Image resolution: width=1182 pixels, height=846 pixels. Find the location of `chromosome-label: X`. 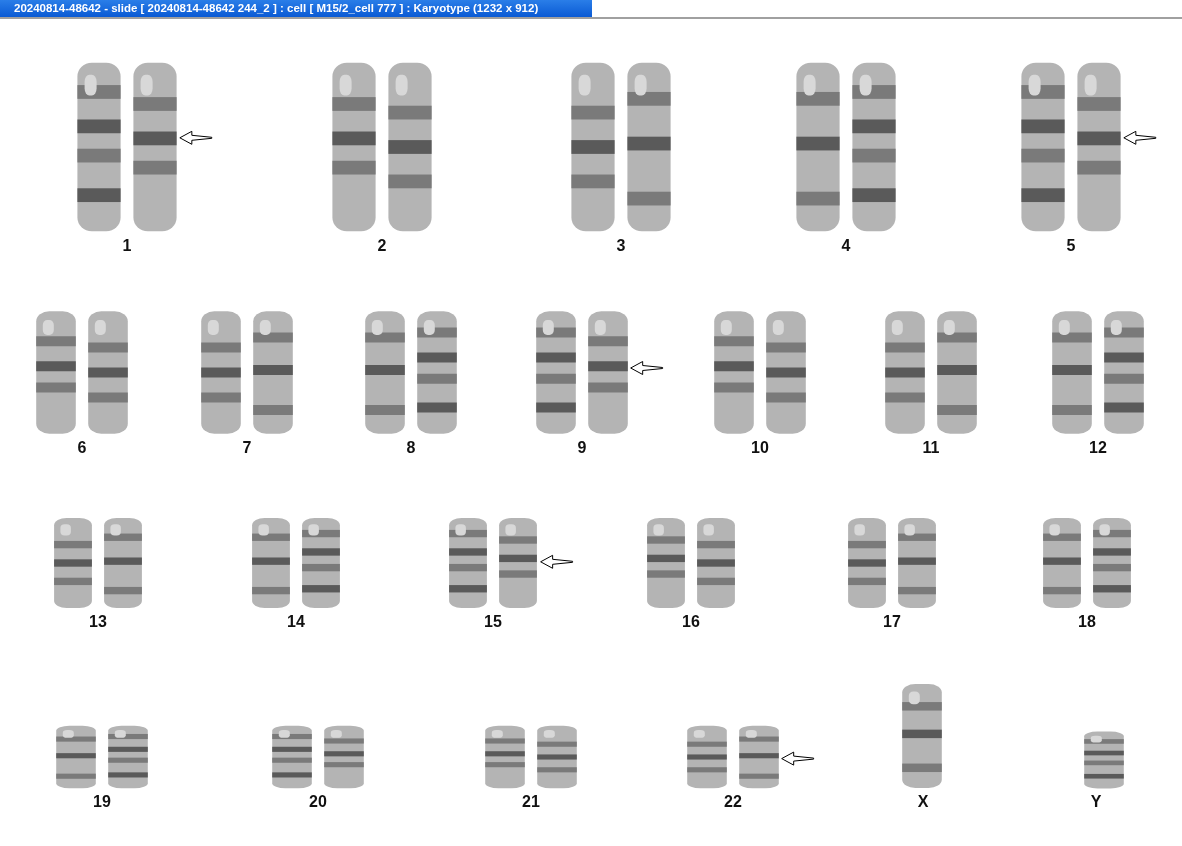

chromosome-label: X is located at coordinates (923, 802).